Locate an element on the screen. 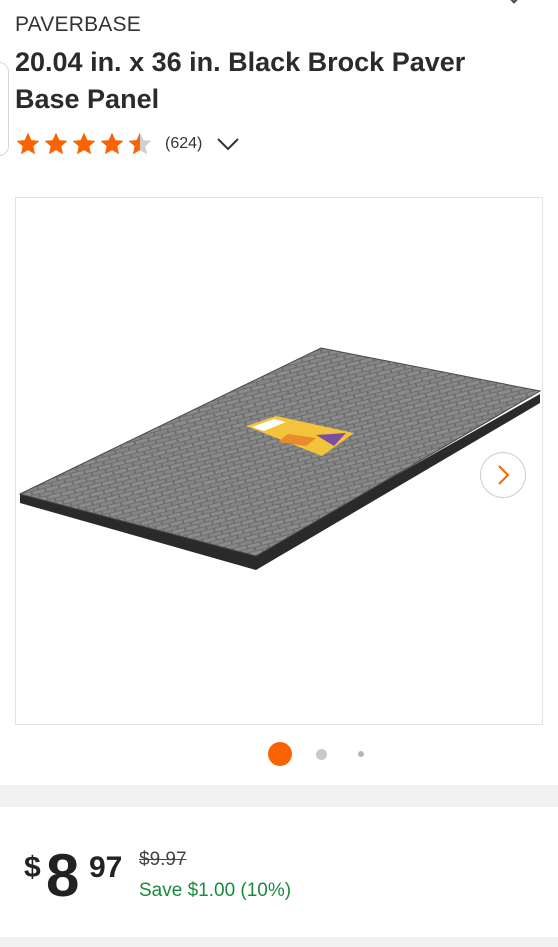  side-drawer-tab is located at coordinates (4, 109).